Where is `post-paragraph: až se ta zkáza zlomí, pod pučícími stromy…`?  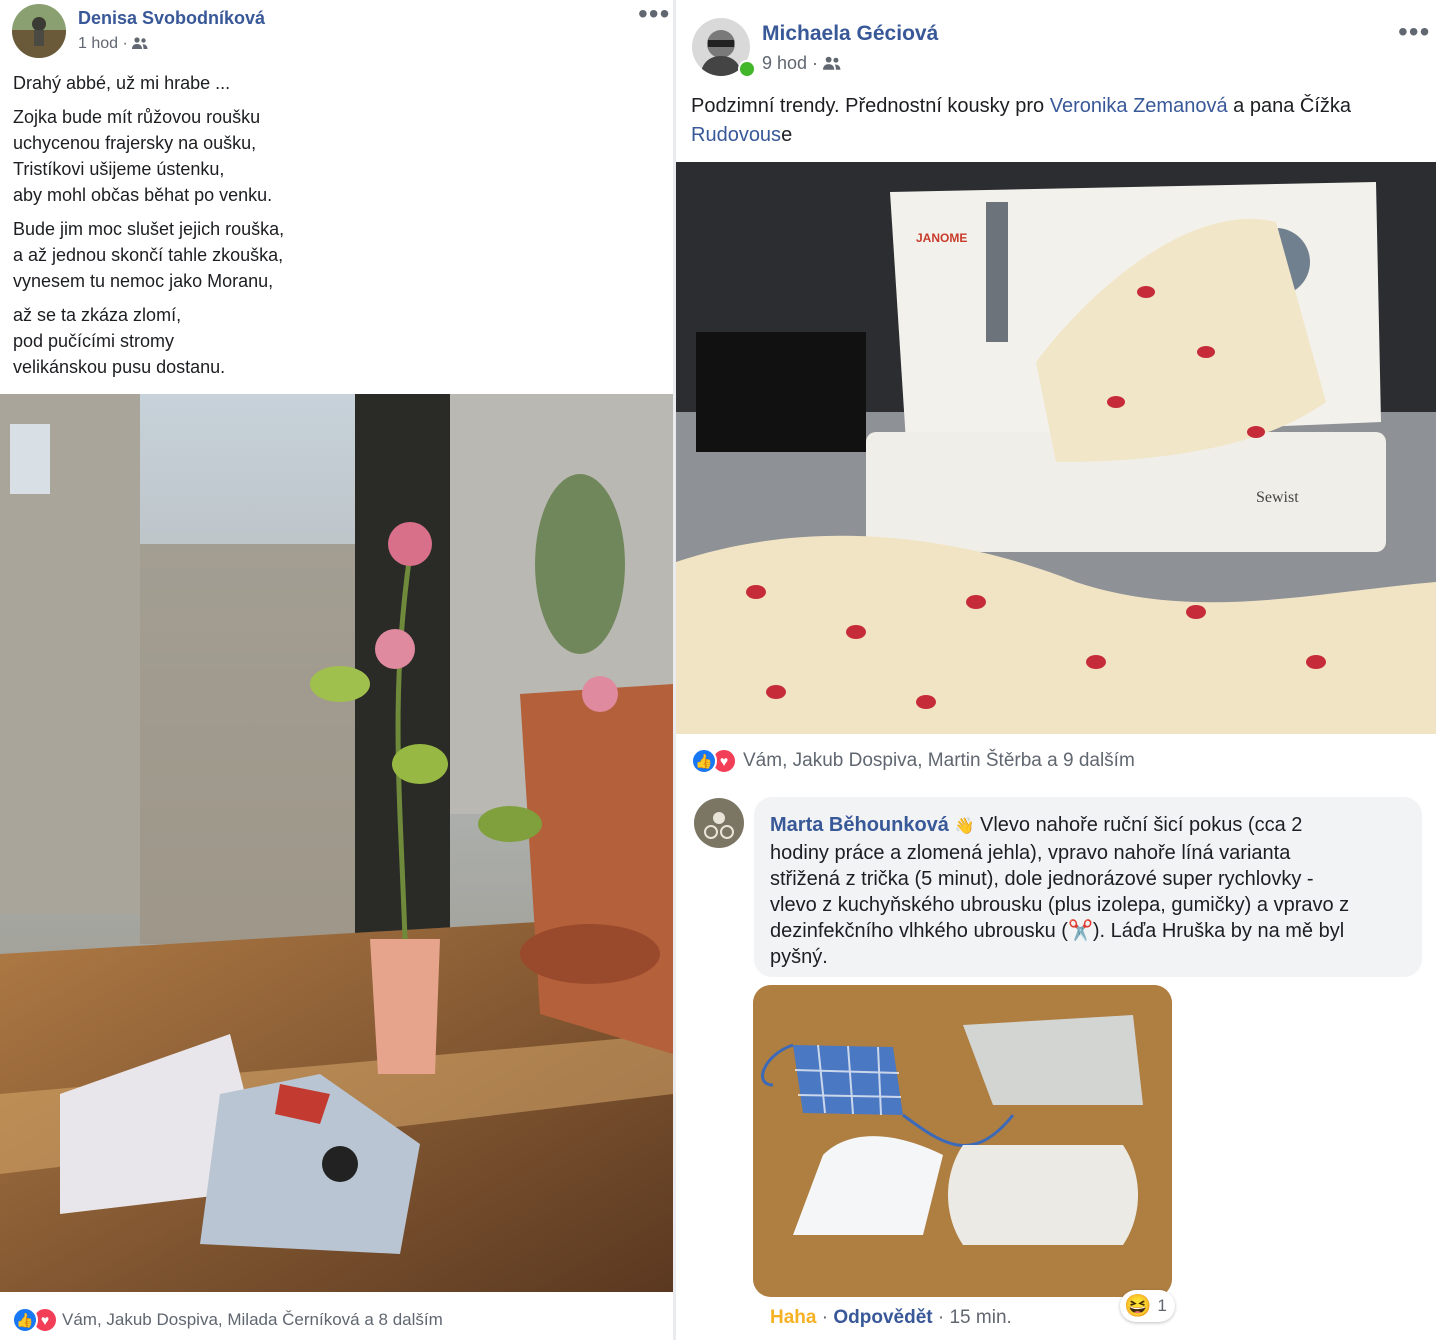
post-paragraph: až se ta zkáza zlomí, pod pučícími stromy… is located at coordinates (119, 341).